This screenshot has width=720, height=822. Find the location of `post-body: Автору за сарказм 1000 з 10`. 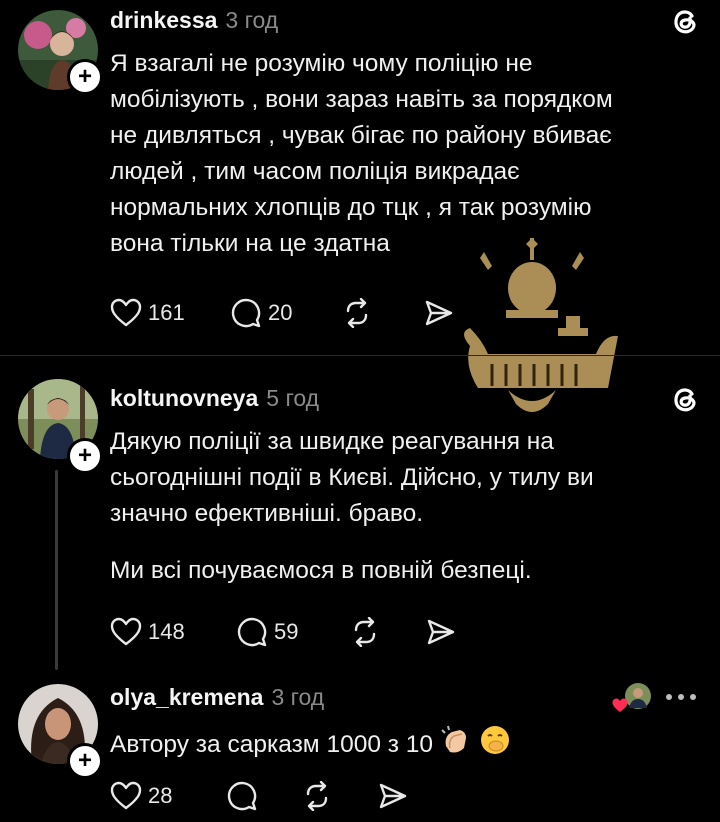

post-body: Автору за сарказм 1000 з 10 is located at coordinates (310, 743).